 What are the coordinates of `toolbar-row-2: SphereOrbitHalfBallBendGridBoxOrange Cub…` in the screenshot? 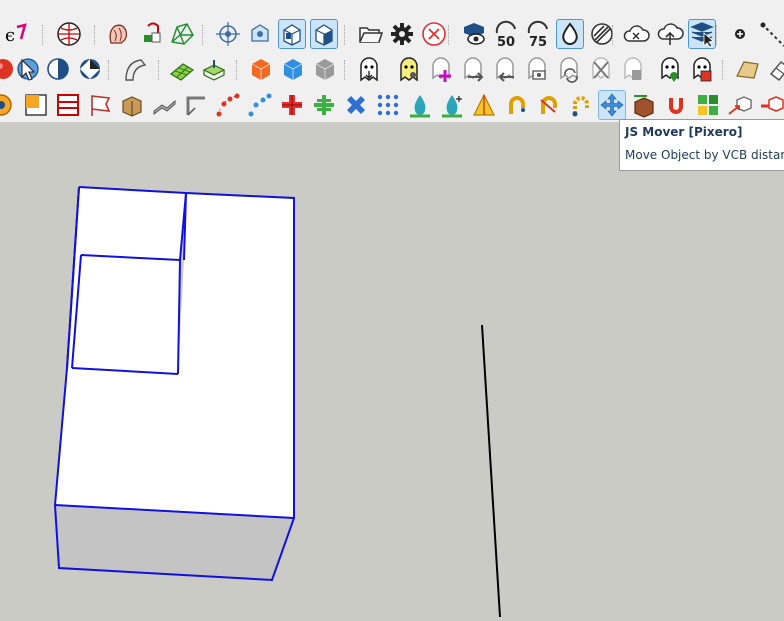 It's located at (392, 70).